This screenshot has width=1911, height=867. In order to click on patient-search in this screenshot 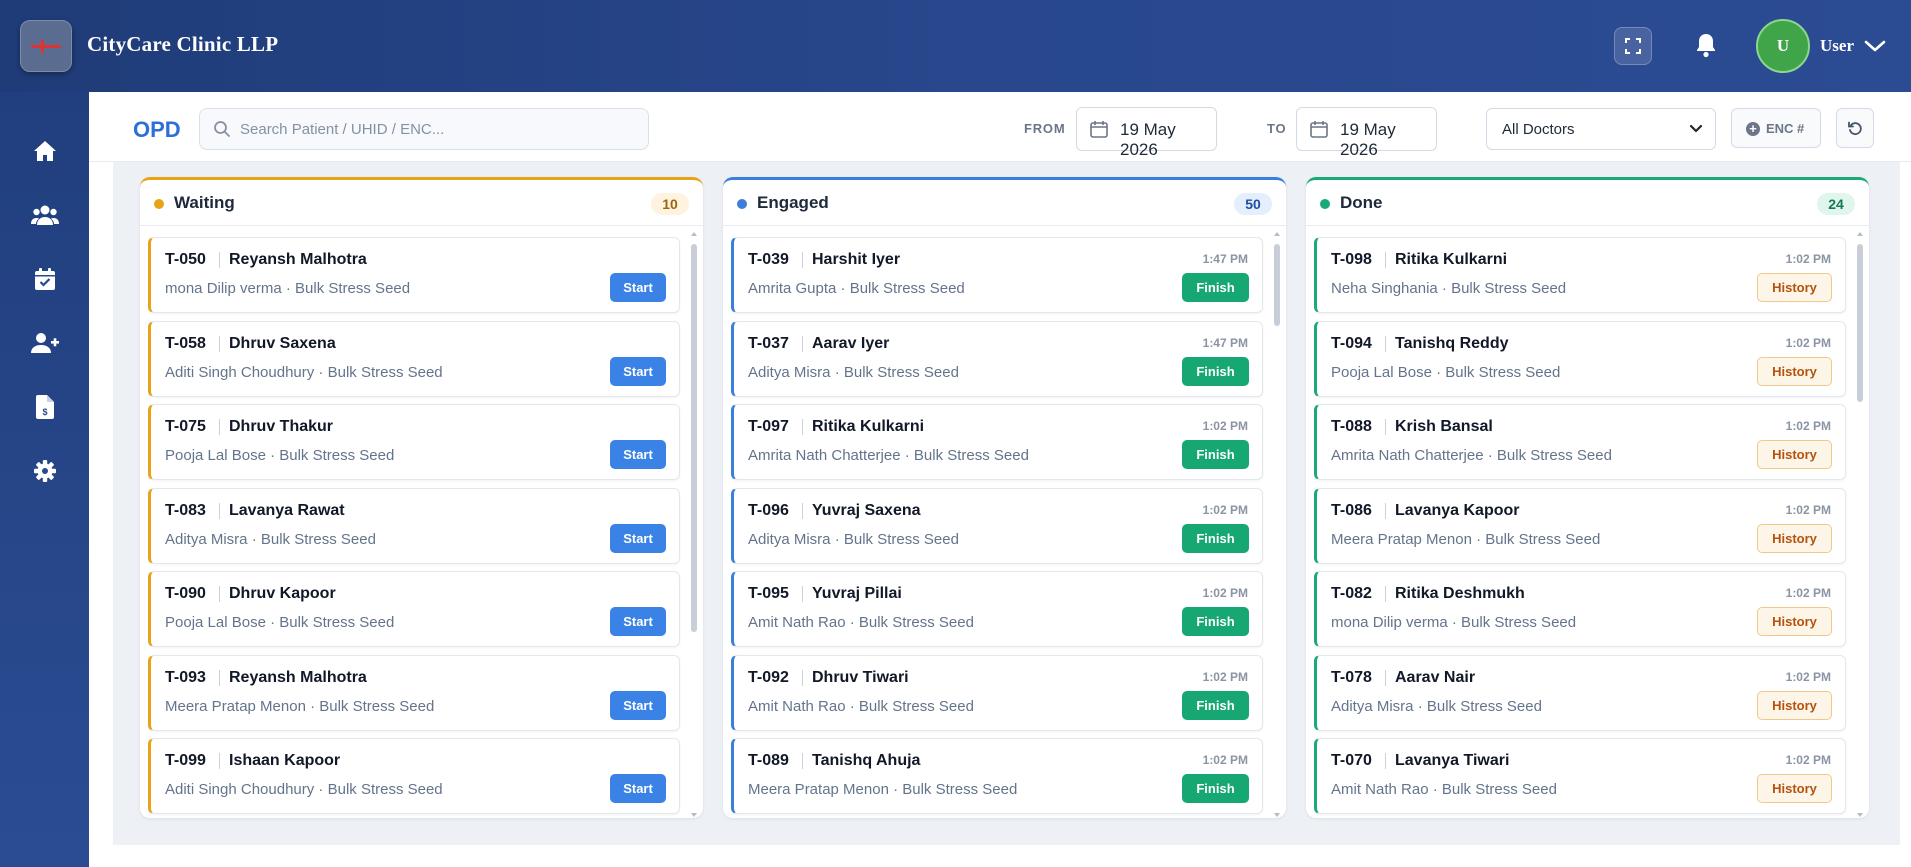, I will do `click(424, 129)`.